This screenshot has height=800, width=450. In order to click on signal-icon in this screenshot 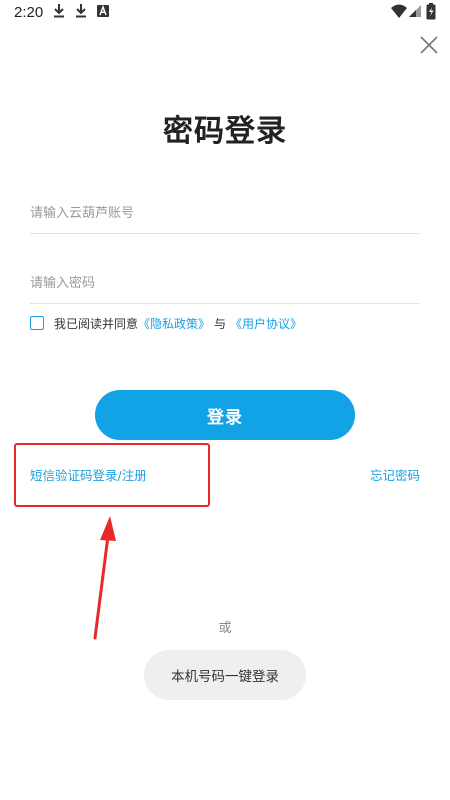, I will do `click(415, 11)`.